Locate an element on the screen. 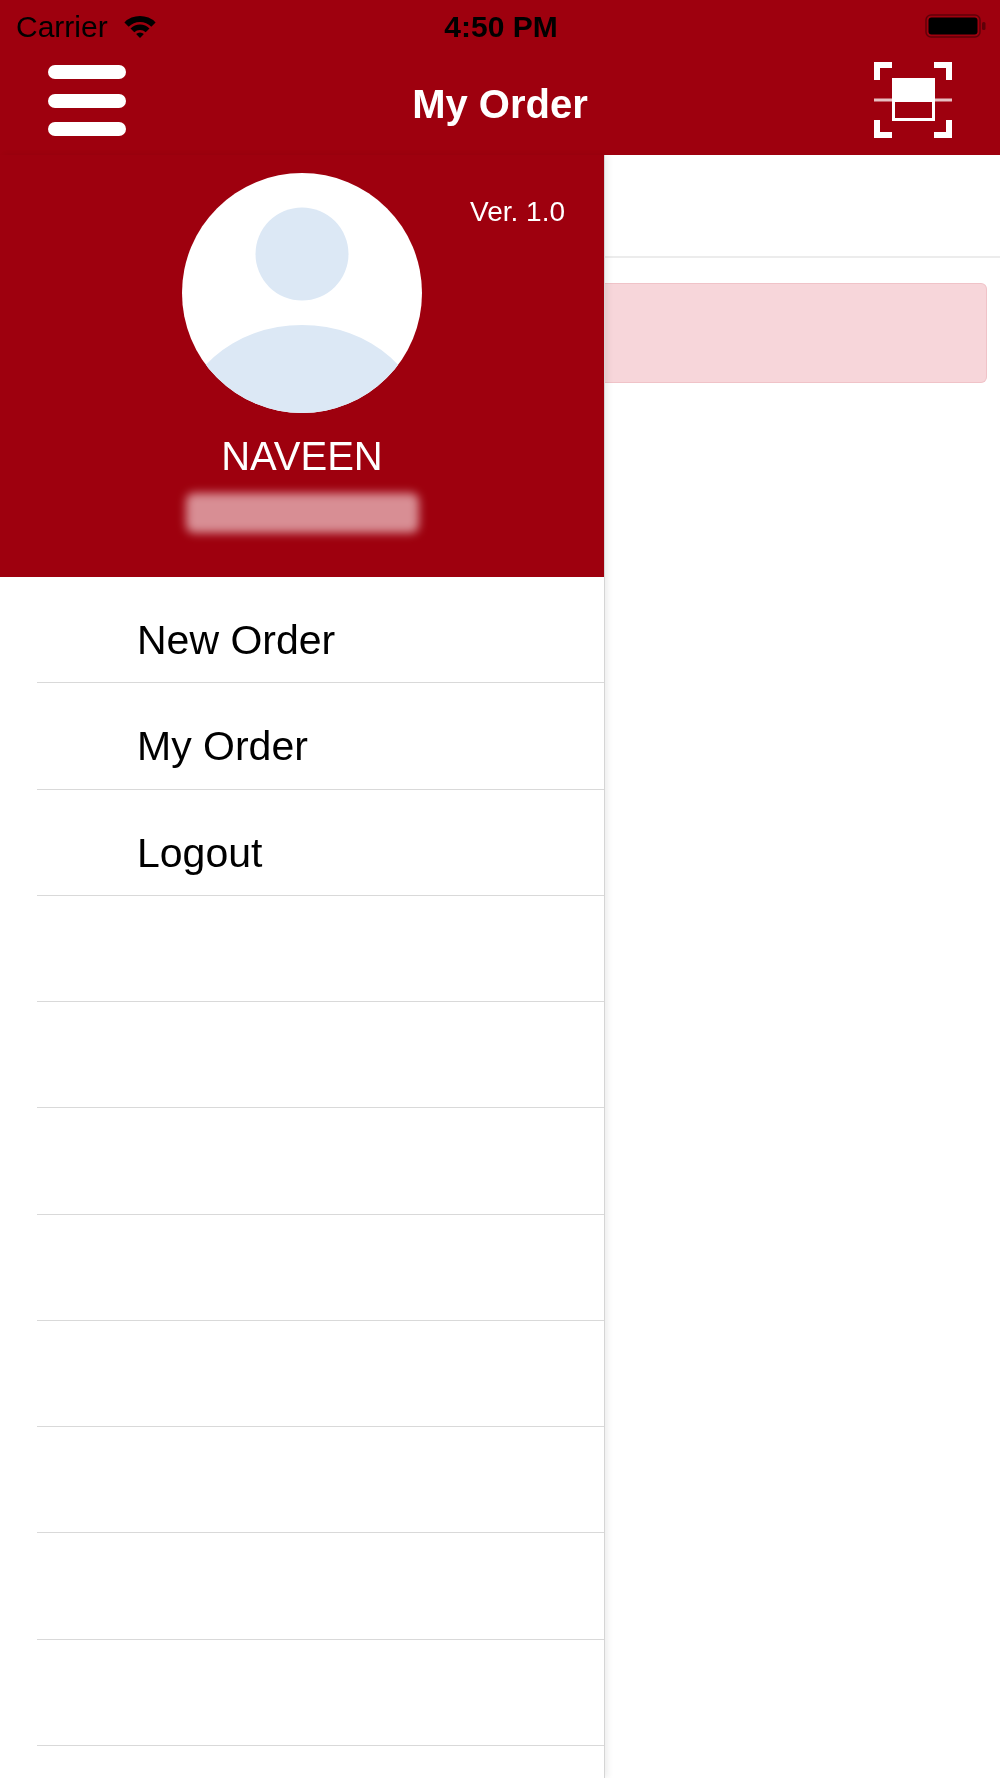 This screenshot has height=1778, width=1000. menu-button is located at coordinates (87, 100).